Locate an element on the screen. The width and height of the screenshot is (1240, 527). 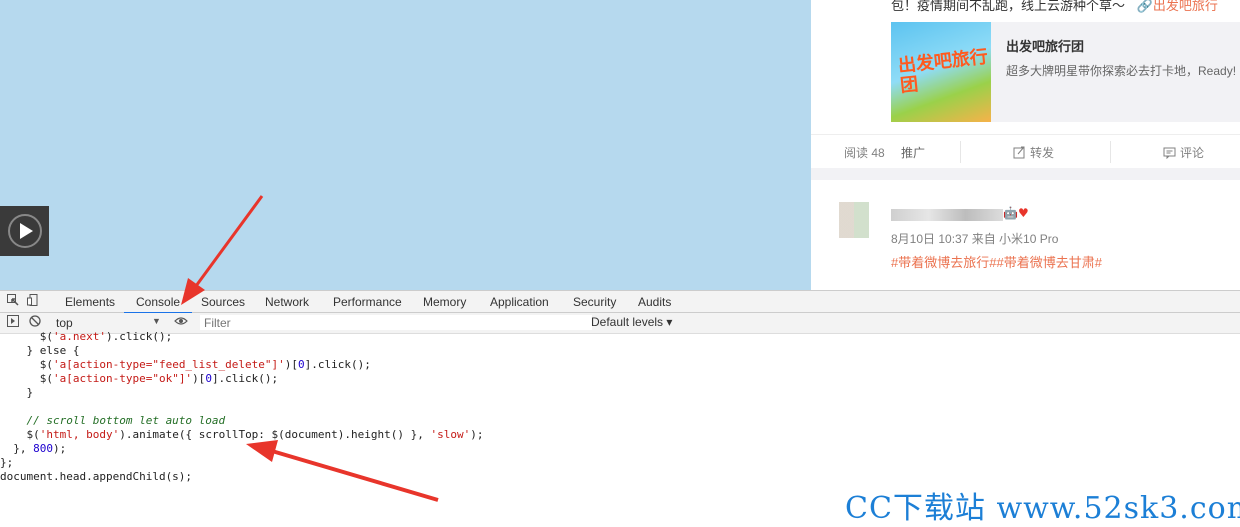
clear-console-icon is located at coordinates (35, 322).